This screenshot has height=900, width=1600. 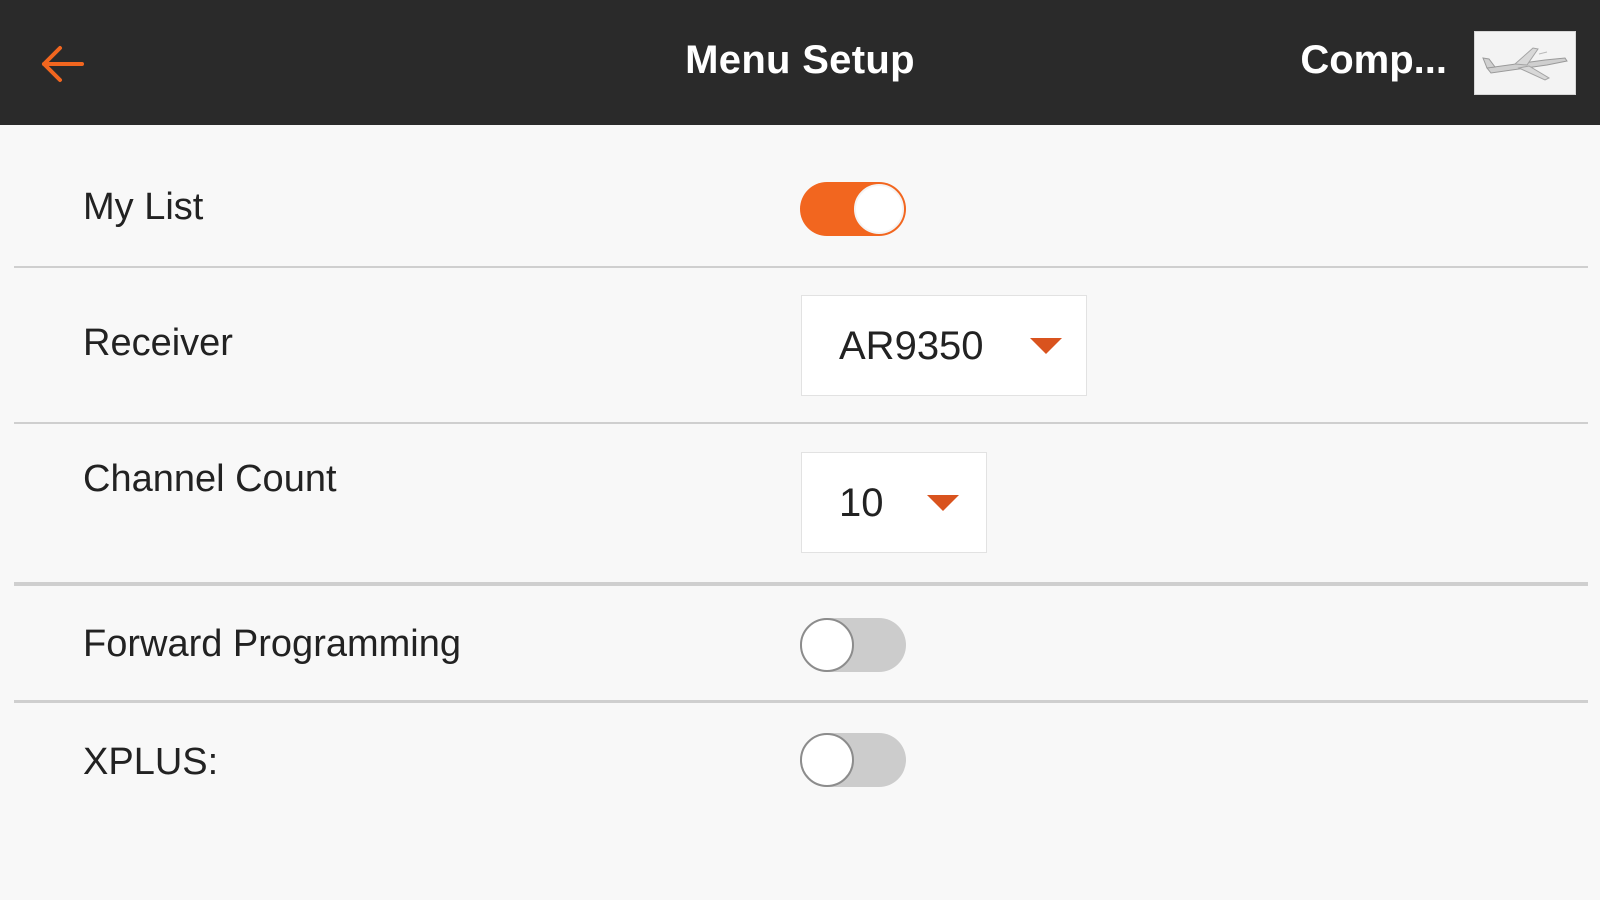 What do you see at coordinates (861, 503) in the screenshot?
I see `channel-count-value: 10` at bounding box center [861, 503].